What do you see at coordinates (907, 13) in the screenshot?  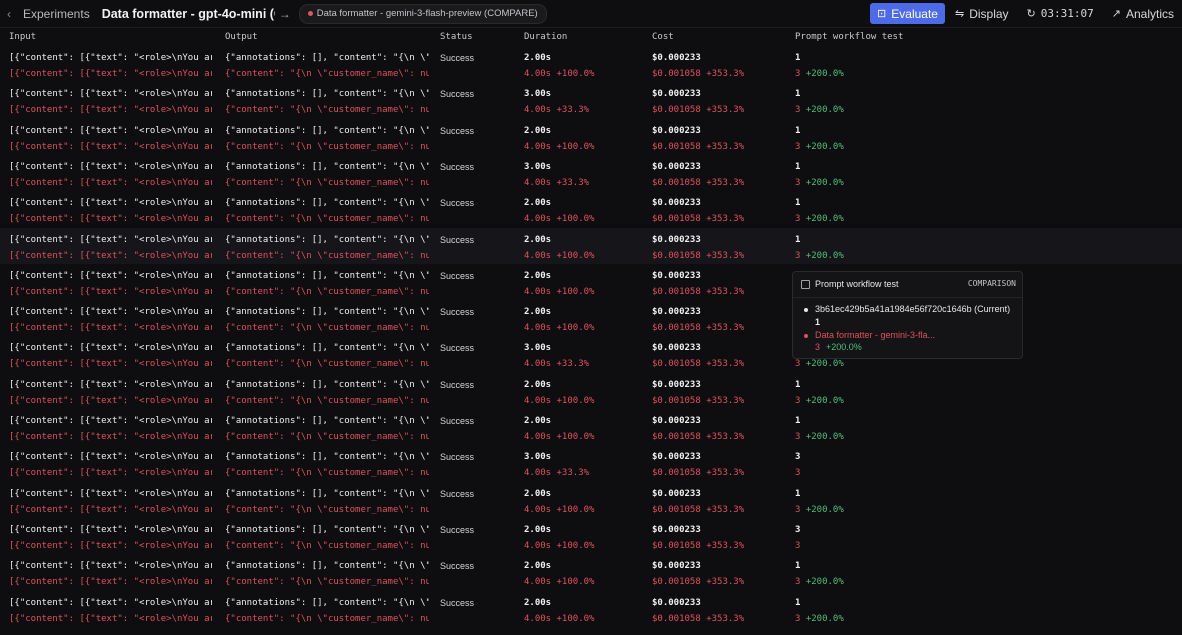 I see `evaluate-button: ⊡ Evaluate` at bounding box center [907, 13].